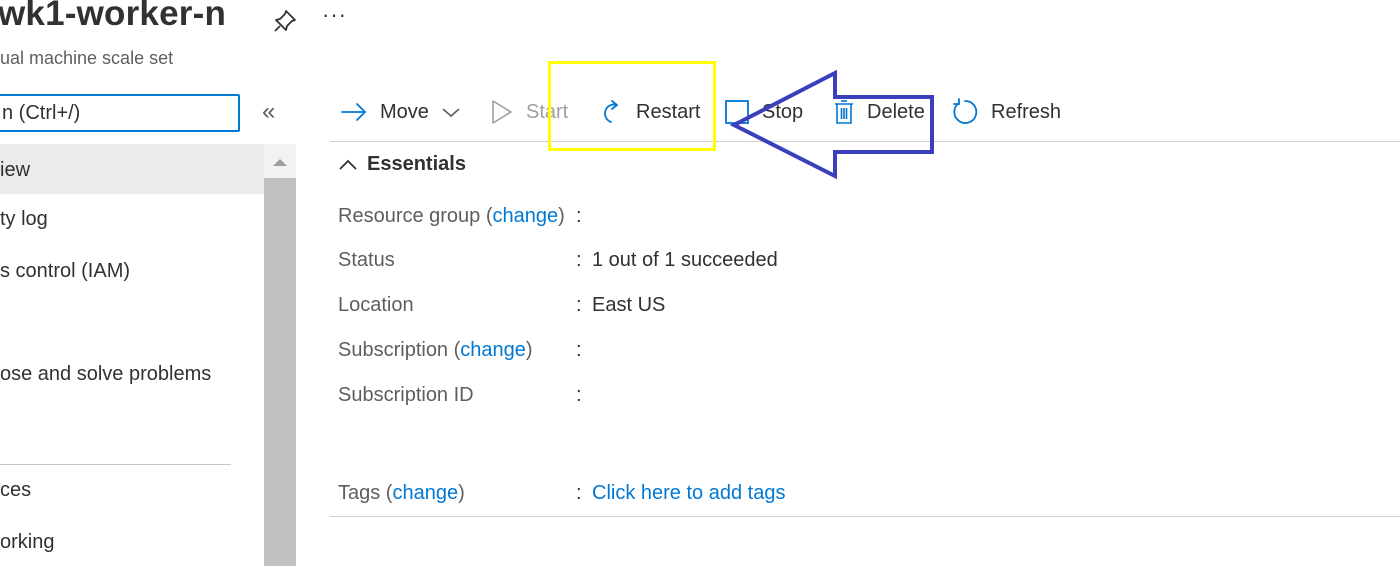  What do you see at coordinates (502, 112) in the screenshot?
I see `play-icon` at bounding box center [502, 112].